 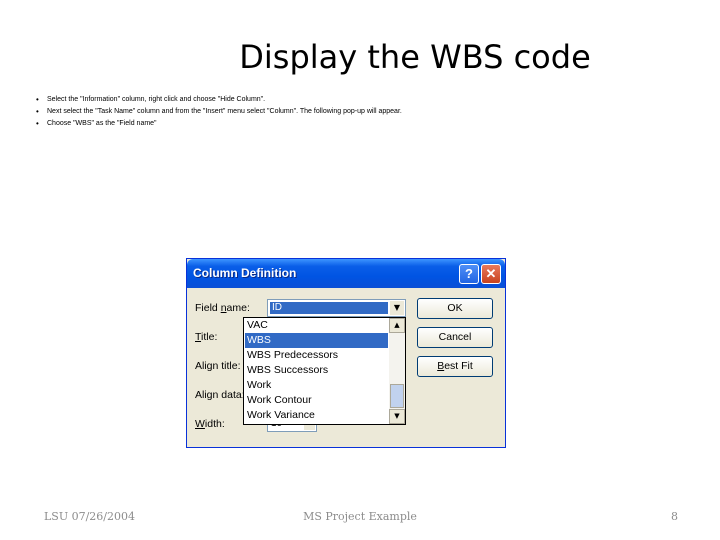 I want to click on list-item-work-contour: Work Contour, so click(x=316, y=400).